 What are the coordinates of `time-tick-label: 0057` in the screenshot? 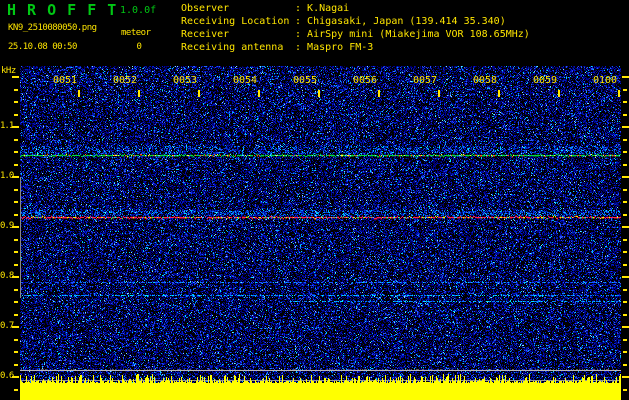 It's located at (425, 80).